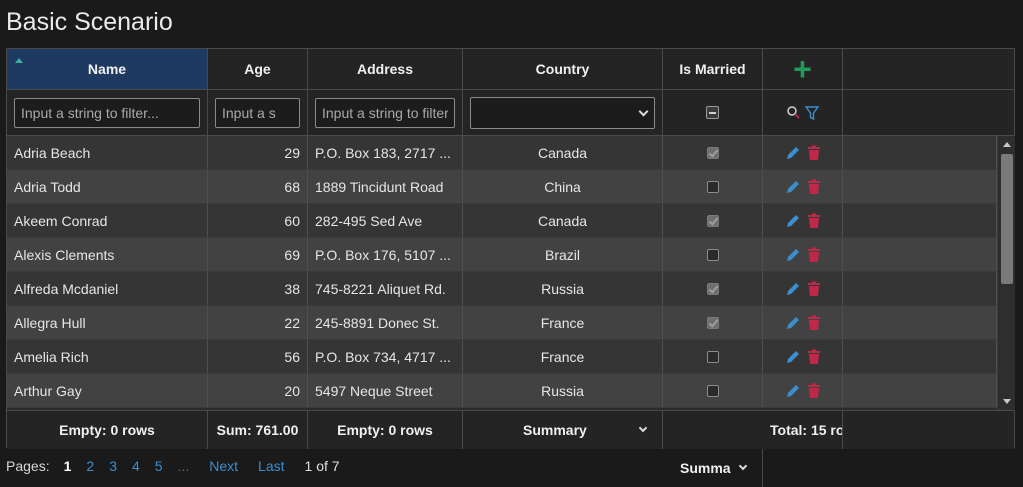 The width and height of the screenshot is (1023, 487). Describe the element at coordinates (257, 112) in the screenshot. I see `age-filter-input` at that location.